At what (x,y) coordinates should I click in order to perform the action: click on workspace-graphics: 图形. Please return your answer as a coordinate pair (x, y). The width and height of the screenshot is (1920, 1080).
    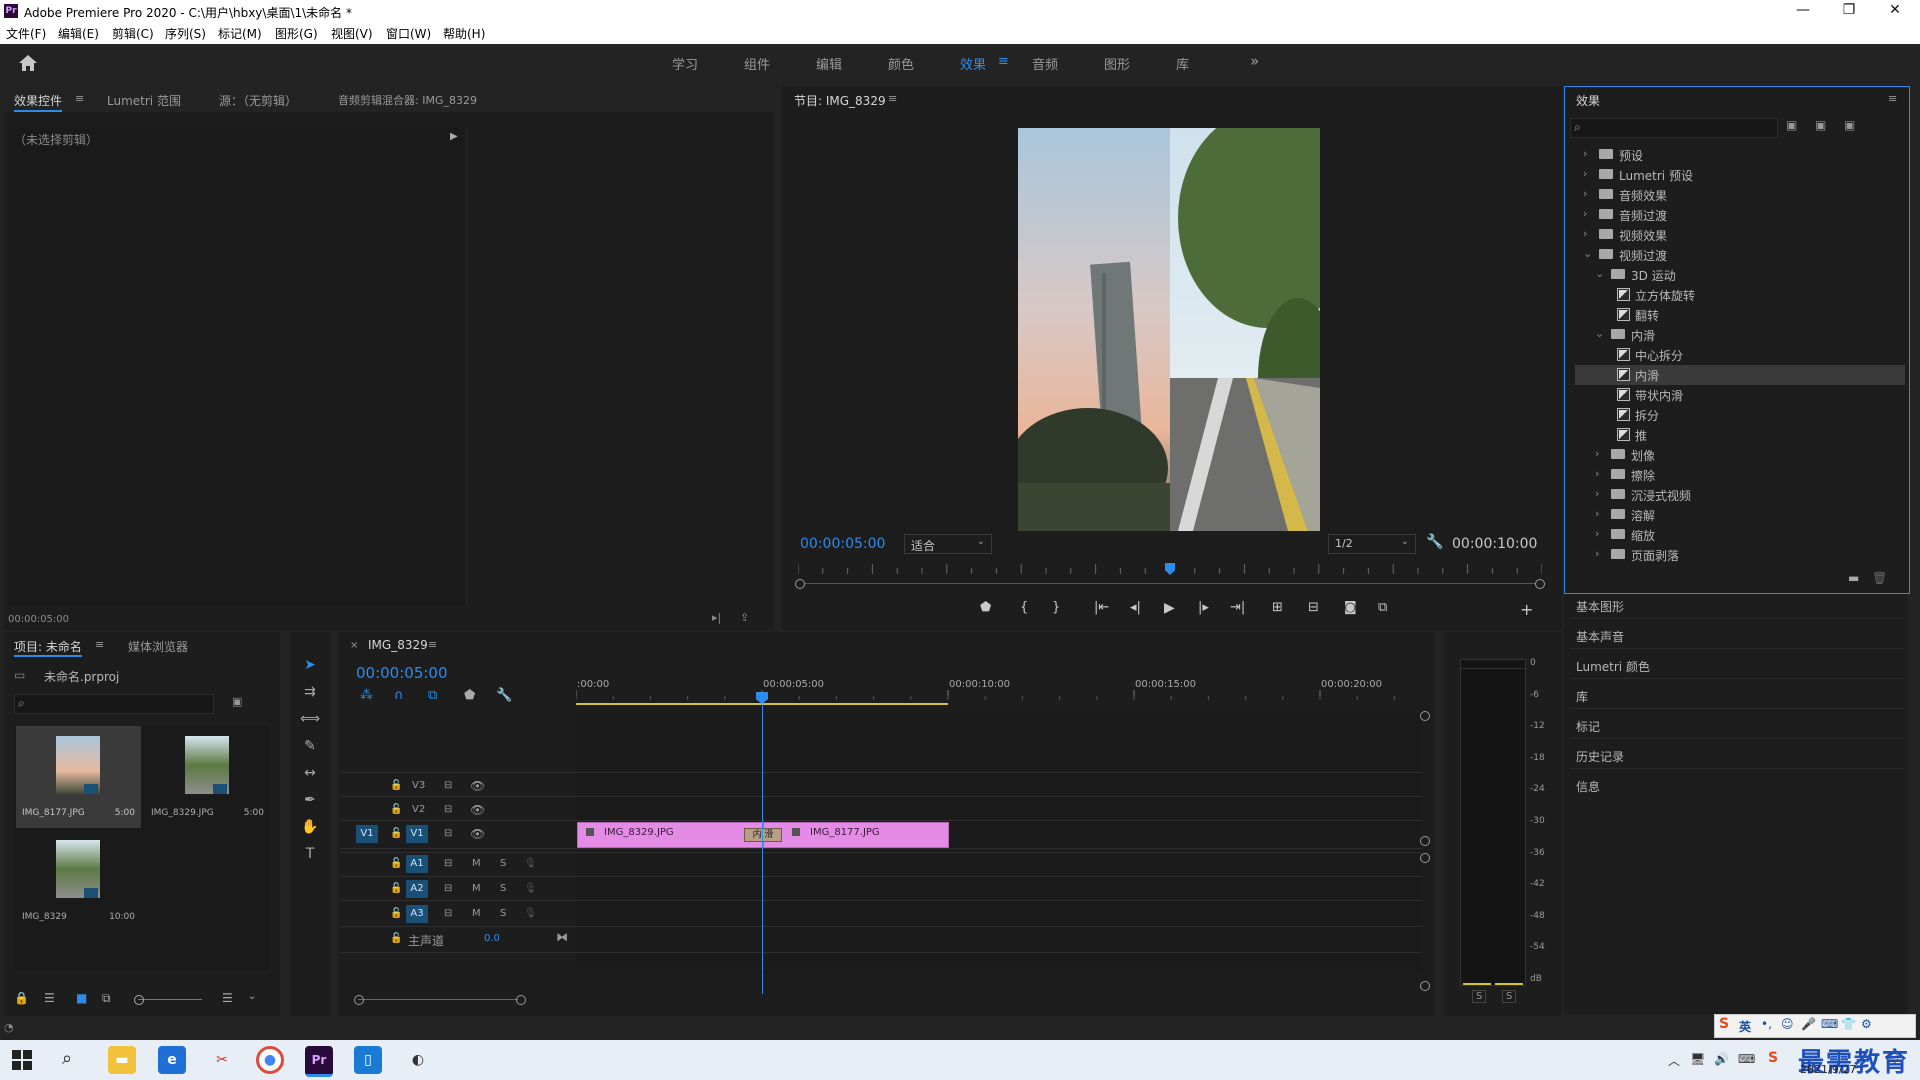
    Looking at the image, I should click on (1117, 63).